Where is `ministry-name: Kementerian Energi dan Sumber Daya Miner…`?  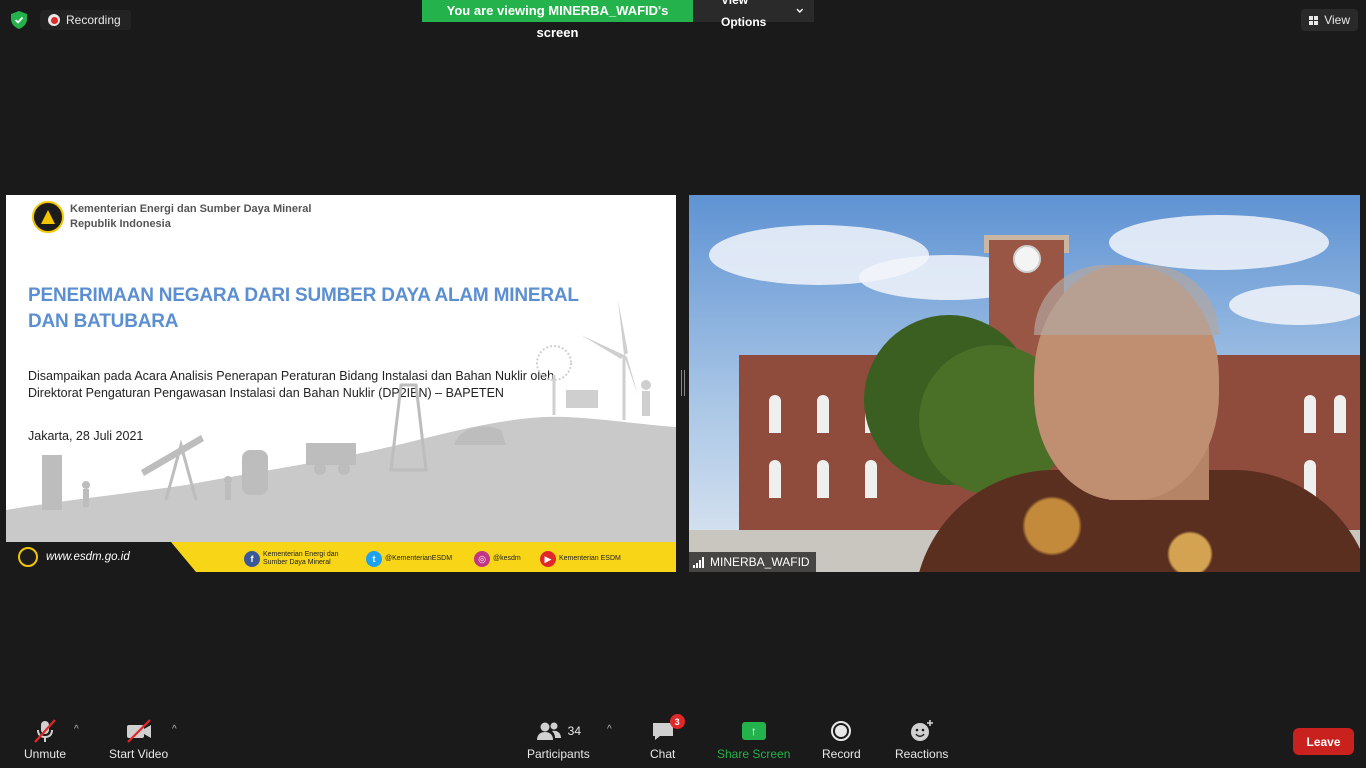 ministry-name: Kementerian Energi dan Sumber Daya Miner… is located at coordinates (191, 209).